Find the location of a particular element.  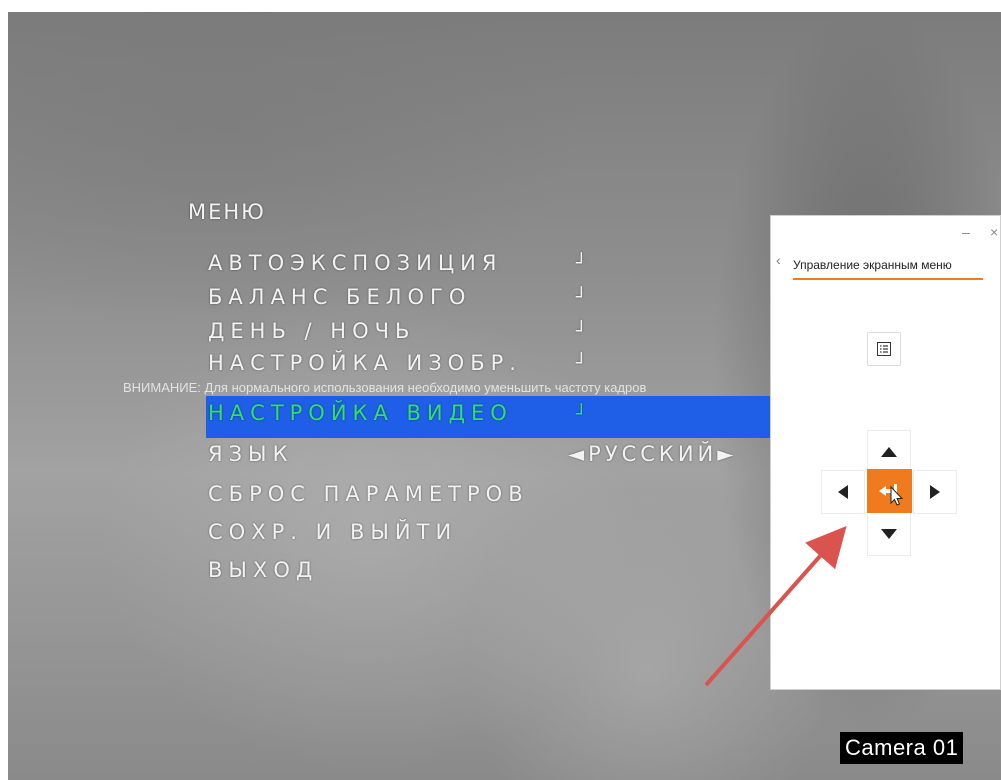

panel-title: Управление экранным меню is located at coordinates (888, 269).